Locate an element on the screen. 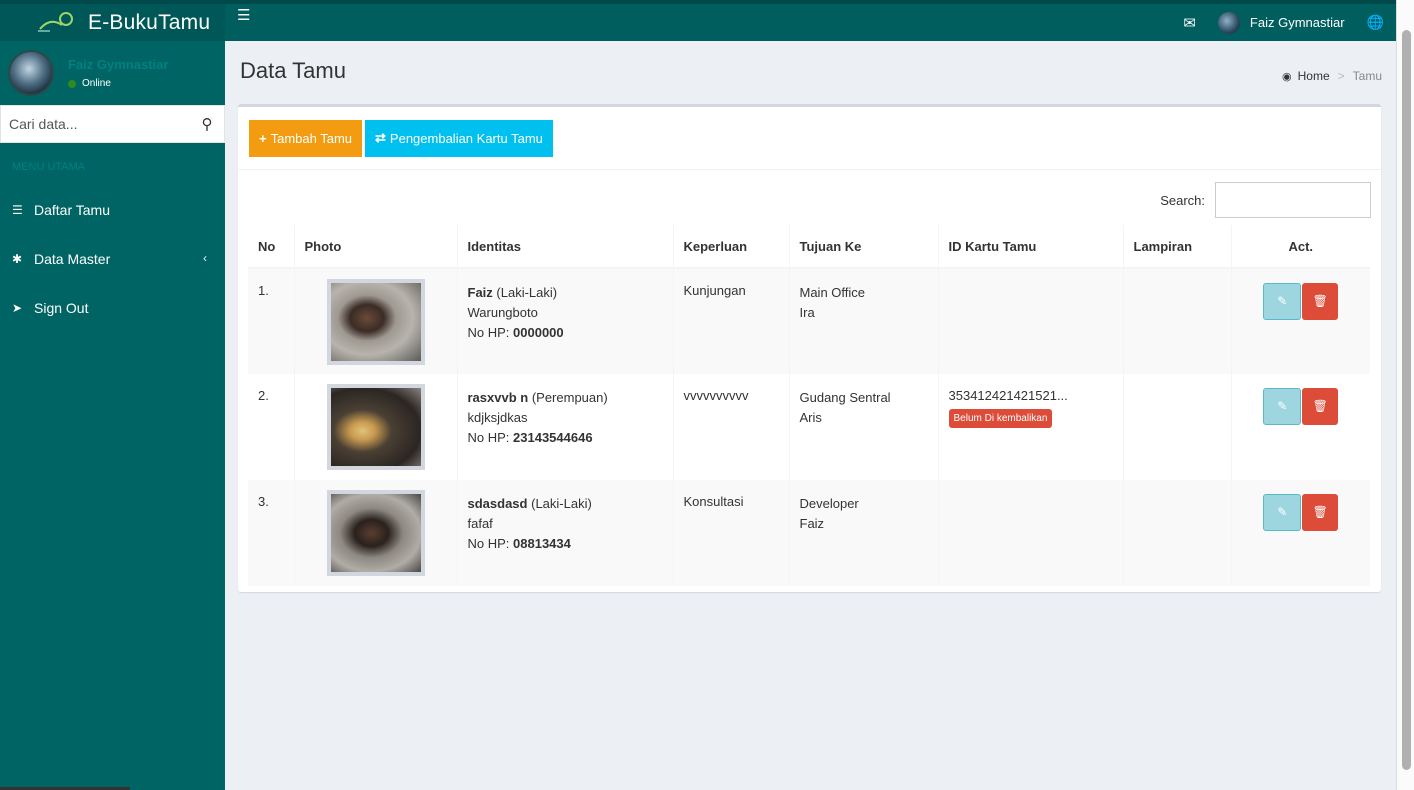 The height and width of the screenshot is (790, 1414). header-avatar is located at coordinates (1228, 22).